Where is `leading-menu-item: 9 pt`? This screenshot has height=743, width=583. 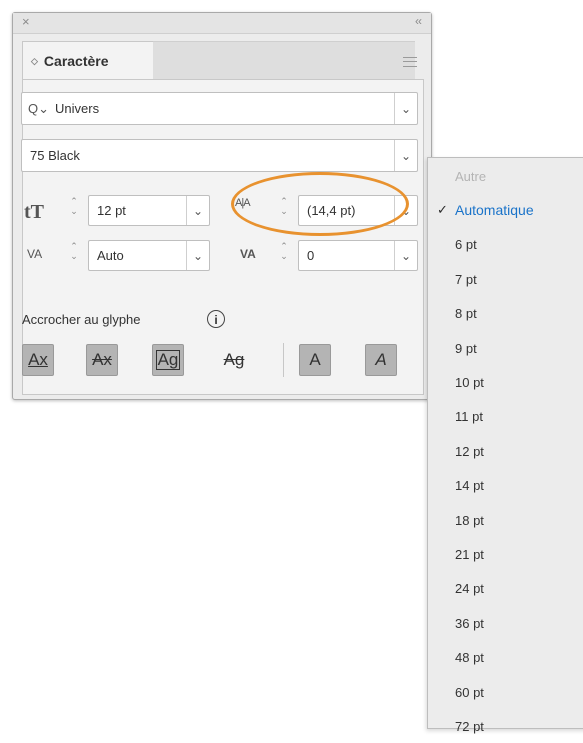 leading-menu-item: 9 pt is located at coordinates (505, 348).